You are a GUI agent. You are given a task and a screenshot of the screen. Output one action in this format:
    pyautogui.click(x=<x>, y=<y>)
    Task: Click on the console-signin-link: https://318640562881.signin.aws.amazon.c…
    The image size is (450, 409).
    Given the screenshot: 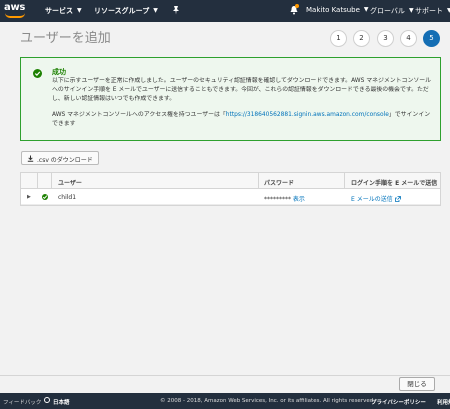 What is the action you would take?
    pyautogui.click(x=307, y=115)
    